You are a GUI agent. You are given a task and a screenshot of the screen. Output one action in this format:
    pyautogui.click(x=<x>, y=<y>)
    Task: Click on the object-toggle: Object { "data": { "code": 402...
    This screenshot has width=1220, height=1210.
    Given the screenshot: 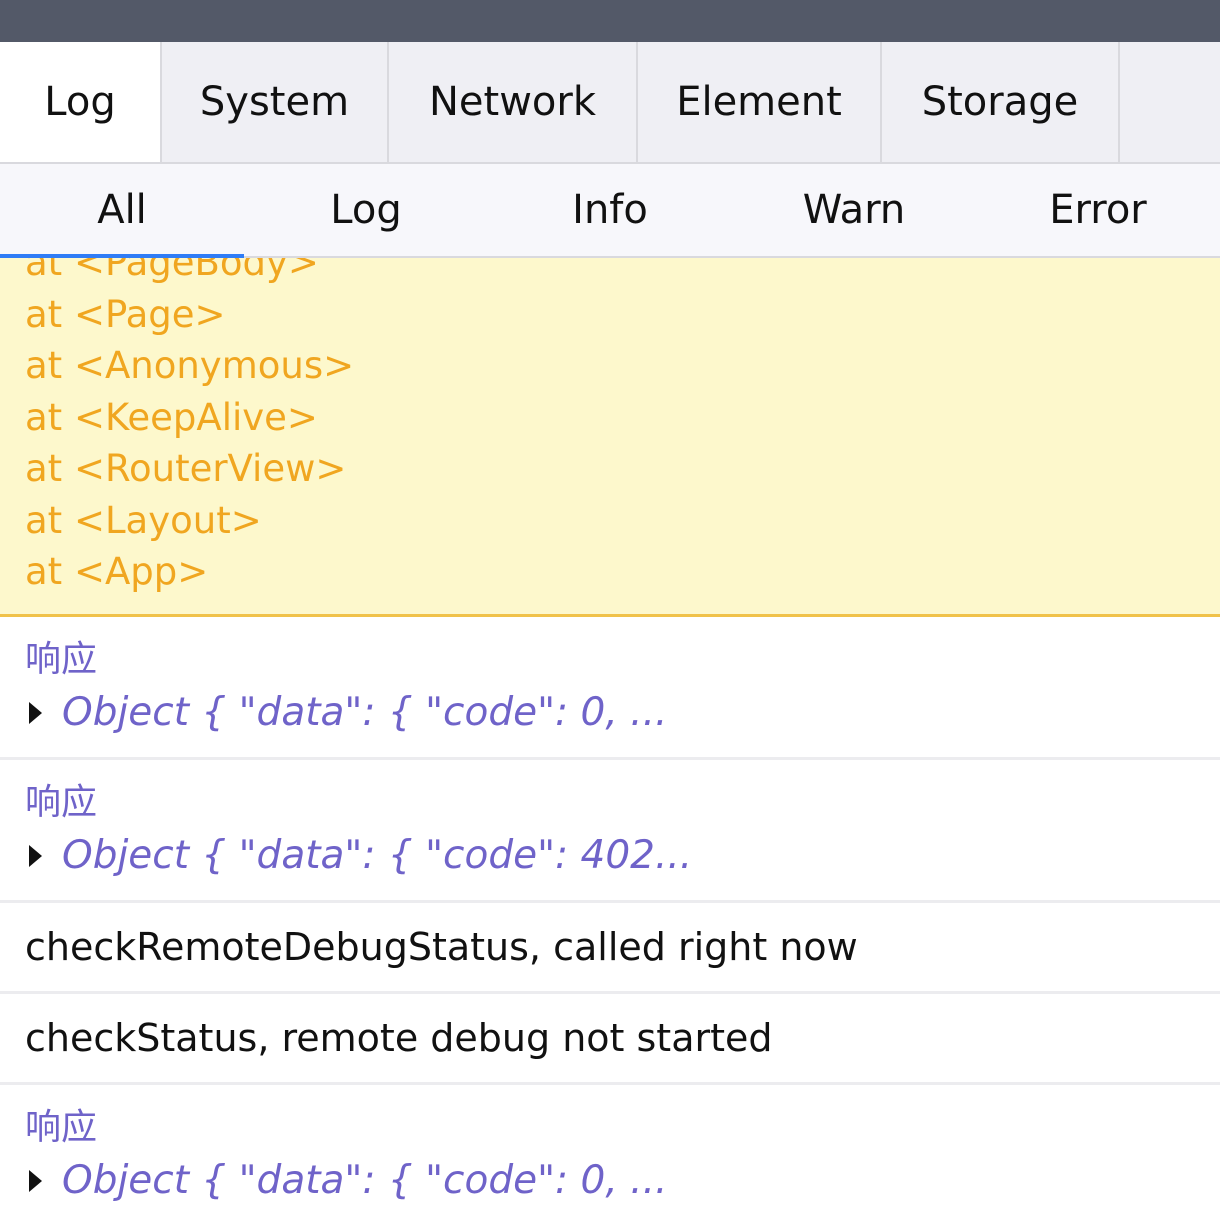 What is the action you would take?
    pyautogui.click(x=610, y=856)
    